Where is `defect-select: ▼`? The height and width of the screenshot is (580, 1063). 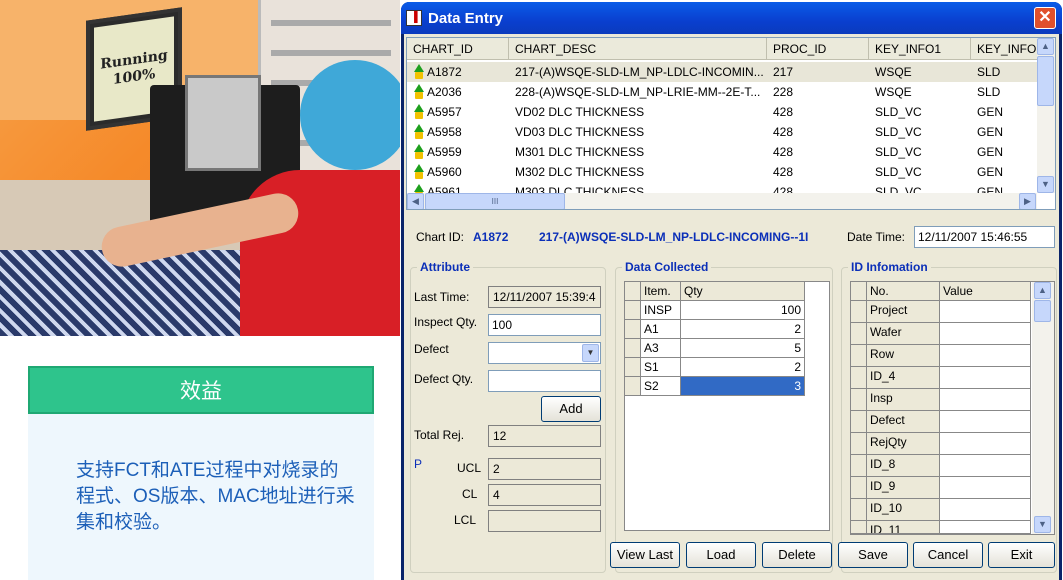
defect-select: ▼ is located at coordinates (544, 353).